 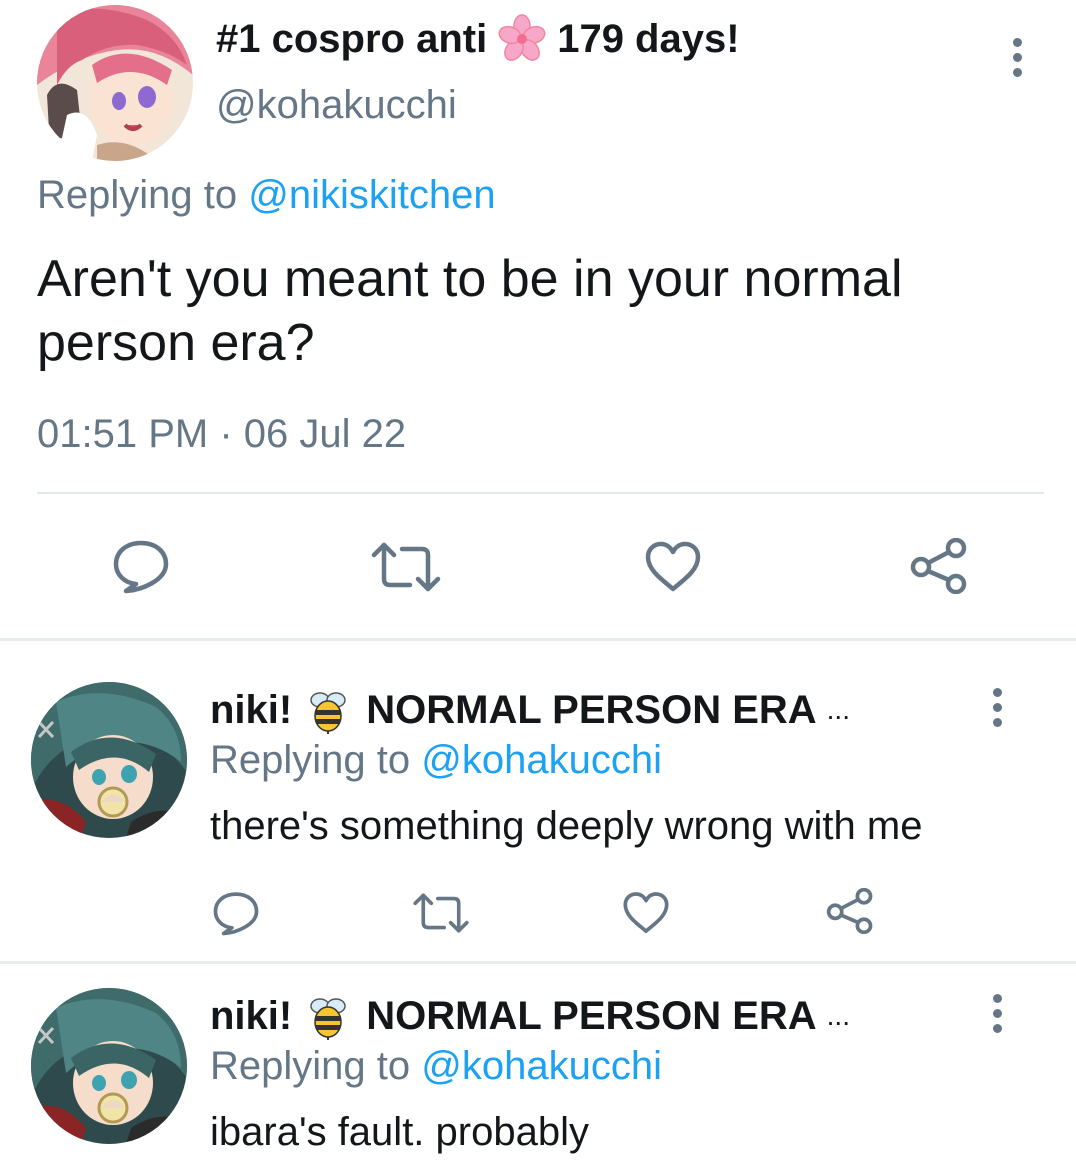 I want to click on tweet-text: ibara's fault. probably, so click(x=399, y=1132).